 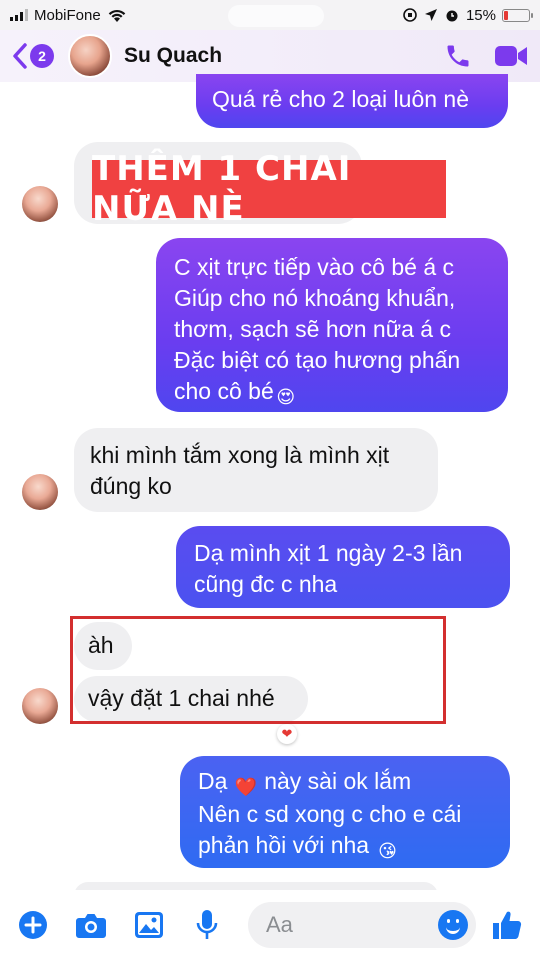 I want to click on wifi-icon, so click(x=116, y=15).